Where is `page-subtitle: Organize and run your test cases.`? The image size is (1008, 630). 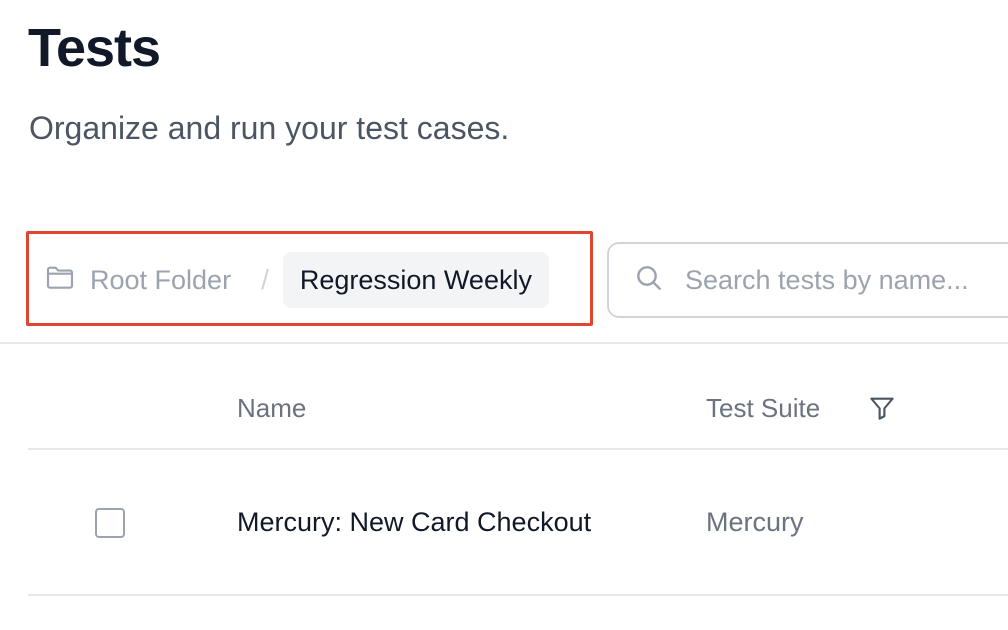
page-subtitle: Organize and run your test cases. is located at coordinates (269, 128).